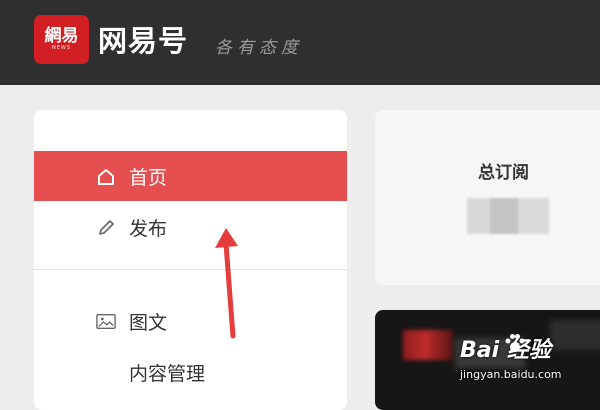 Image resolution: width=600 pixels, height=410 pixels. What do you see at coordinates (61, 36) in the screenshot?
I see `logo-chinese-text: 網易` at bounding box center [61, 36].